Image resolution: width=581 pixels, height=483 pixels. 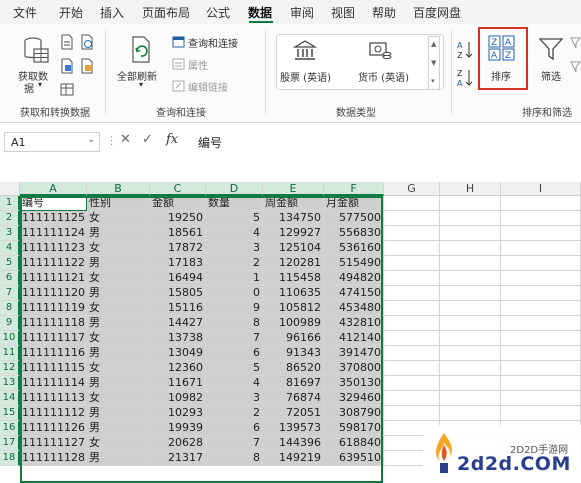 What do you see at coordinates (53, 413) in the screenshot?
I see `table-cell: 111111112` at bounding box center [53, 413].